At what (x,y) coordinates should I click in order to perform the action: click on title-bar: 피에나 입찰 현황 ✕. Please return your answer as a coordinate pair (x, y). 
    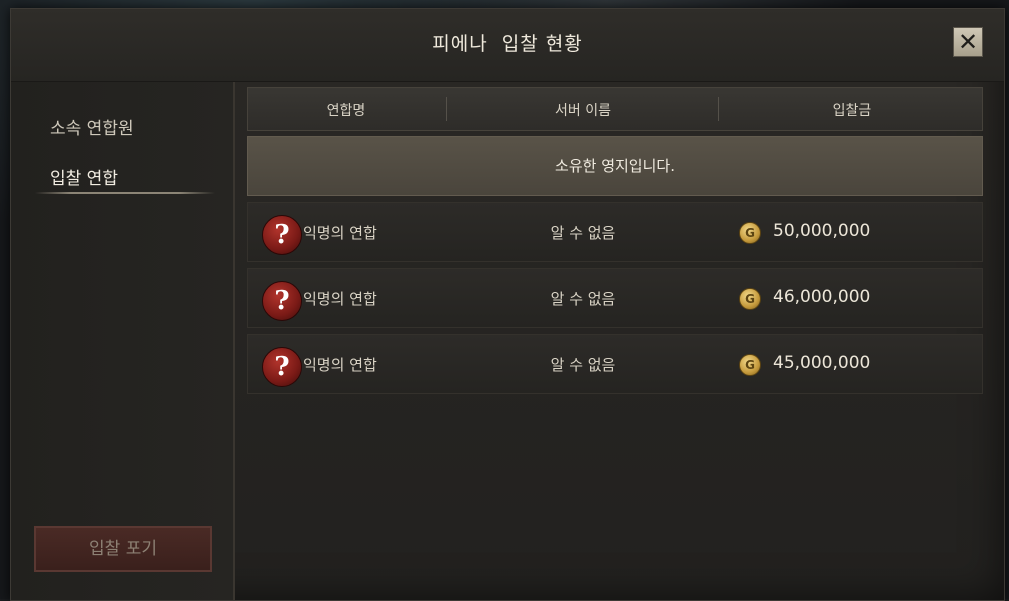
    Looking at the image, I should click on (507, 45).